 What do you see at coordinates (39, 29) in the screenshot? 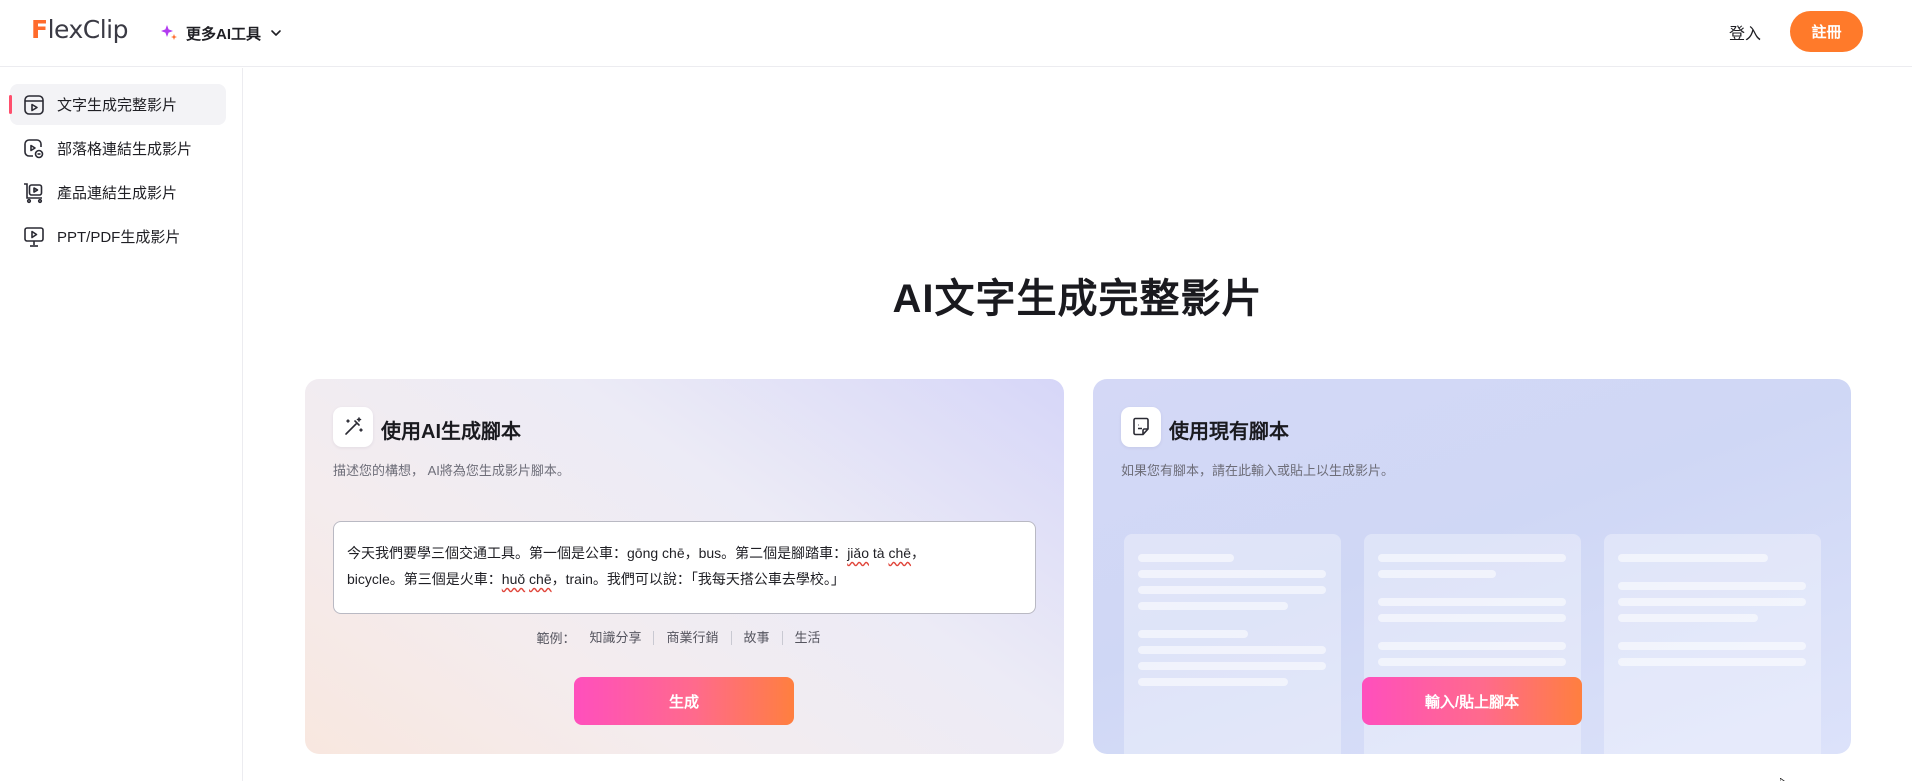
I see `logo-letter-f: F` at bounding box center [39, 29].